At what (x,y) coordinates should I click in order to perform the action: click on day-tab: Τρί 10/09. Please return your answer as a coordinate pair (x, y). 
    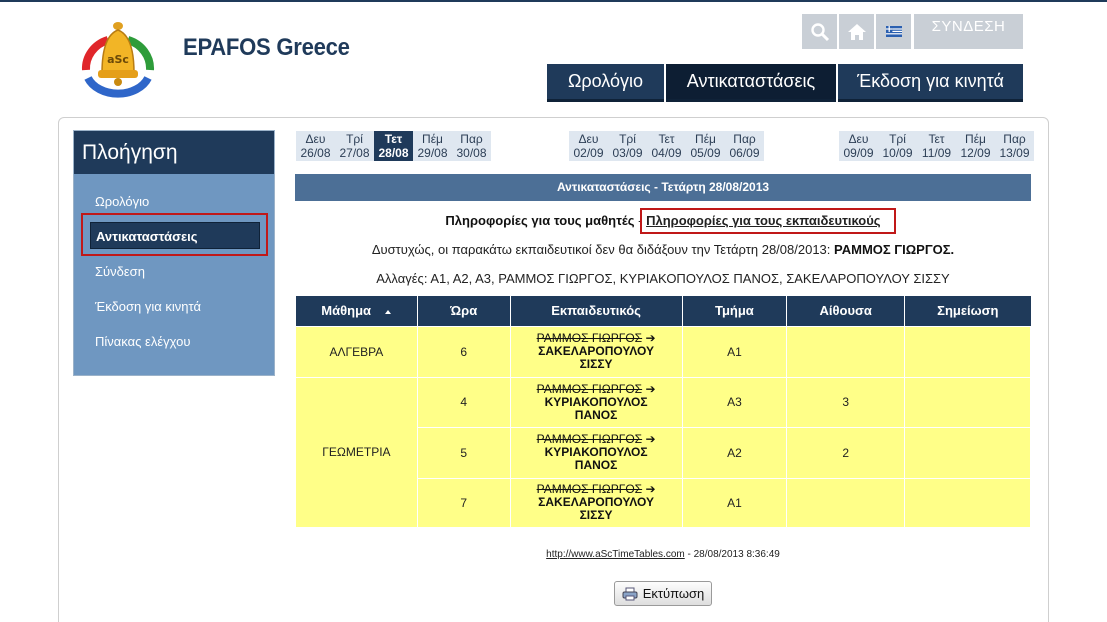
    Looking at the image, I should click on (897, 146).